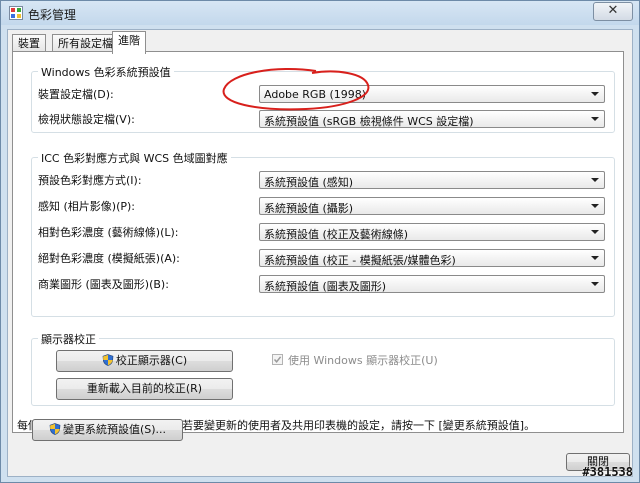 This screenshot has height=483, width=640. What do you see at coordinates (129, 42) in the screenshot?
I see `tab-advanced: 進階` at bounding box center [129, 42].